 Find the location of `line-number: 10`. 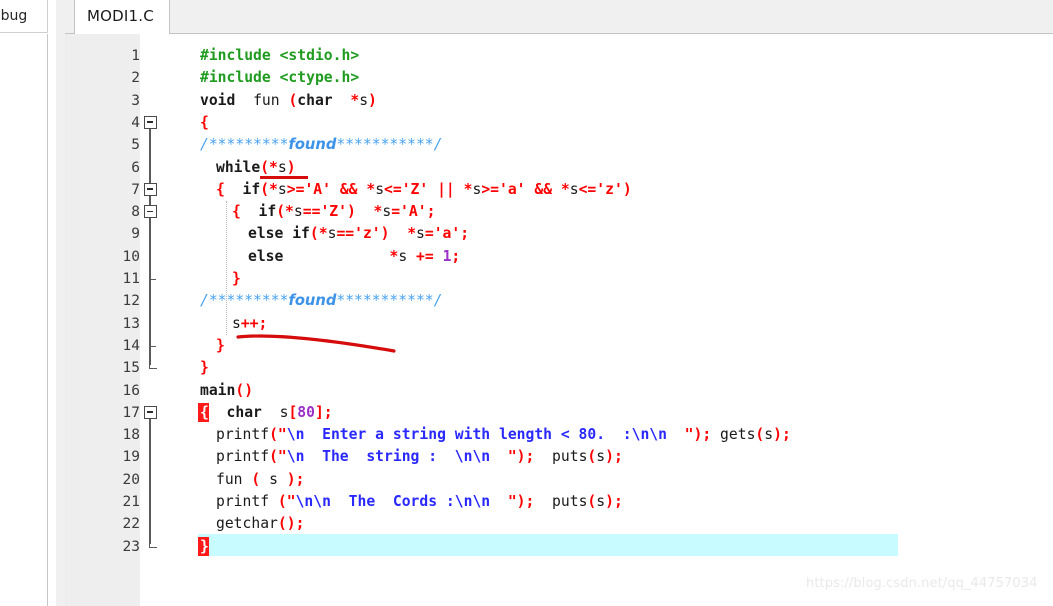

line-number: 10 is located at coordinates (131, 256).